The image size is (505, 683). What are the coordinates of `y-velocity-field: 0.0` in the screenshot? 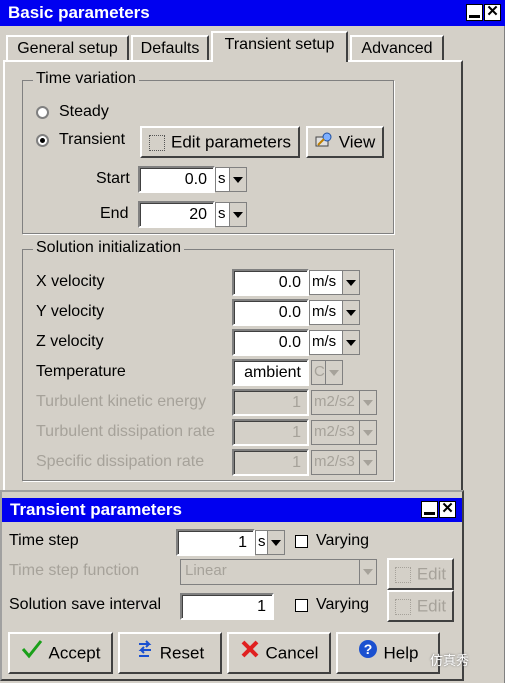 It's located at (270, 312).